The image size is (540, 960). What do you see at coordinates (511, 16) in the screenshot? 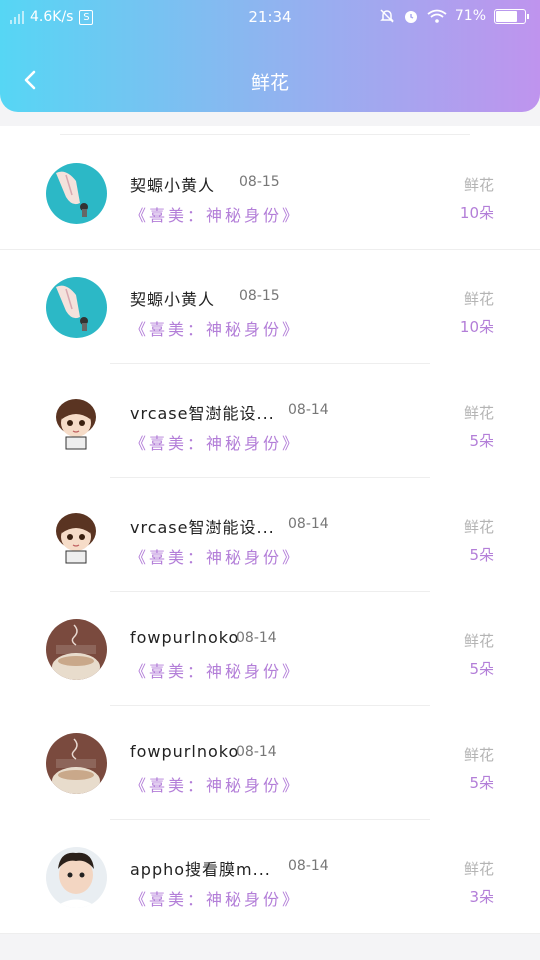
I see `battery-icon` at bounding box center [511, 16].